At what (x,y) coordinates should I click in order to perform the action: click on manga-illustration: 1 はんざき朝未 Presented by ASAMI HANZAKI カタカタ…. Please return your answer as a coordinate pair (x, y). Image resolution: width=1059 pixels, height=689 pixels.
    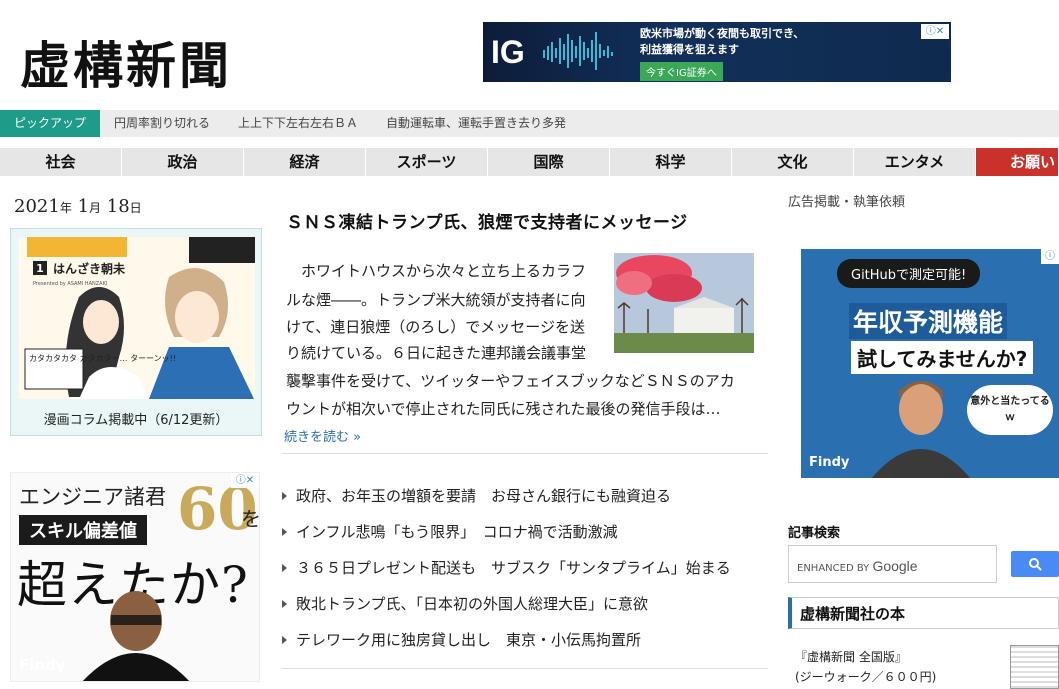
    Looking at the image, I should click on (137, 318).